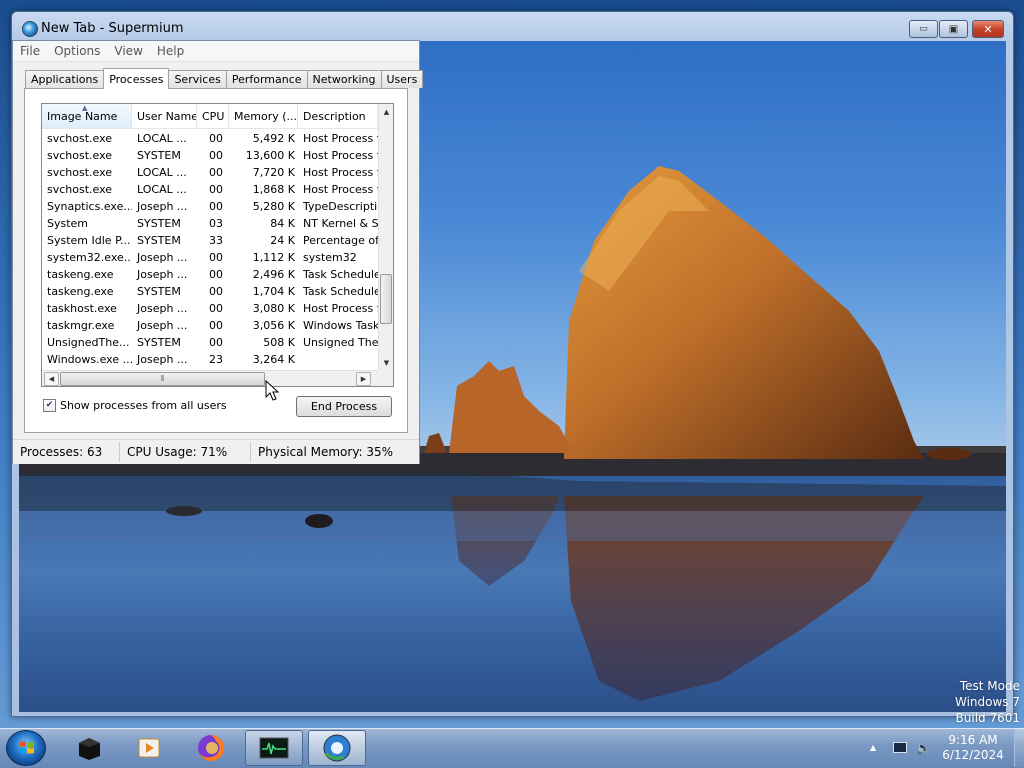  Describe the element at coordinates (987, 718) in the screenshot. I see `watermark-line: Build 7601` at that location.